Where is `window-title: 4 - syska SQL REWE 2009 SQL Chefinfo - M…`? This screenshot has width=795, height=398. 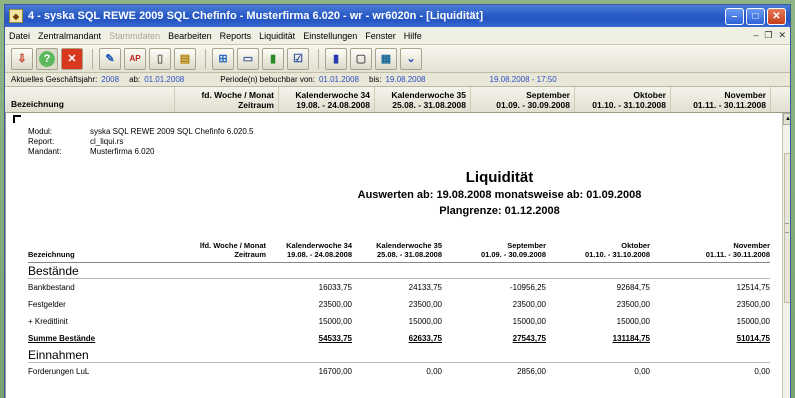 window-title: 4 - syska SQL REWE 2009 SQL Chefinfo - M… is located at coordinates (255, 16).